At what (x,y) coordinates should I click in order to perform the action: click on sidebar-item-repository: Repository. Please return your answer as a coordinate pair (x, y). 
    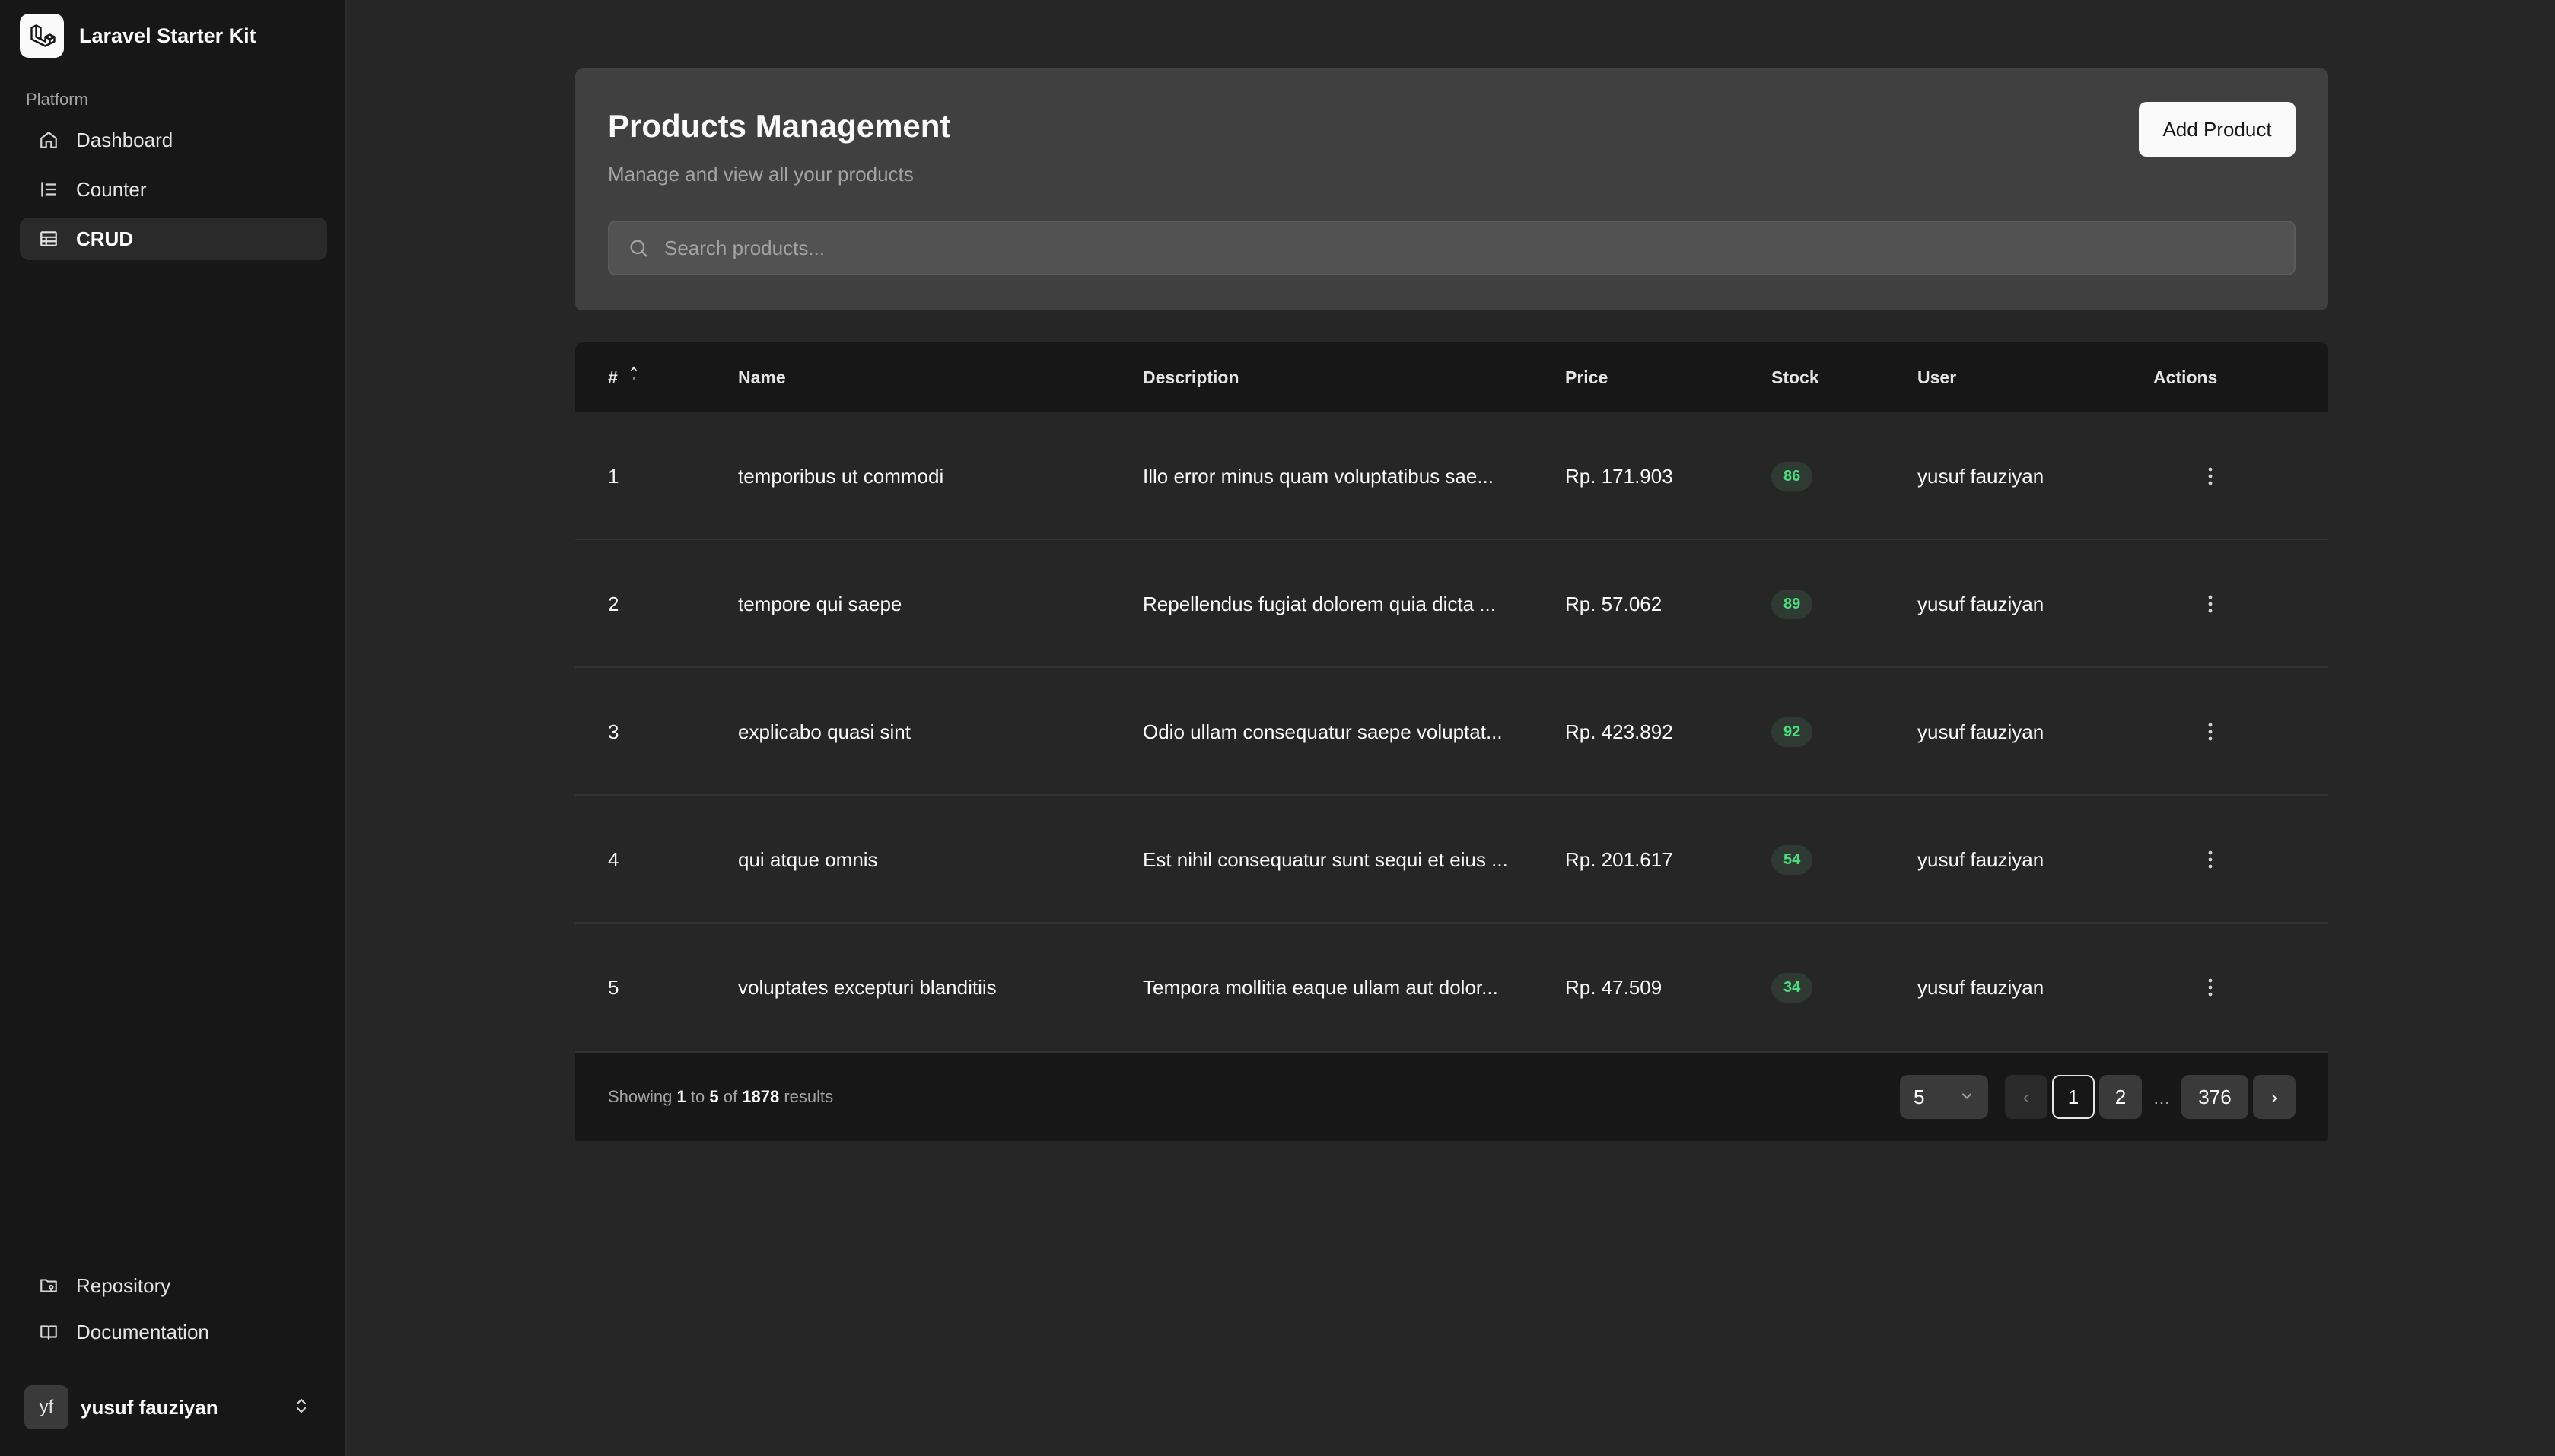
    Looking at the image, I should click on (174, 1285).